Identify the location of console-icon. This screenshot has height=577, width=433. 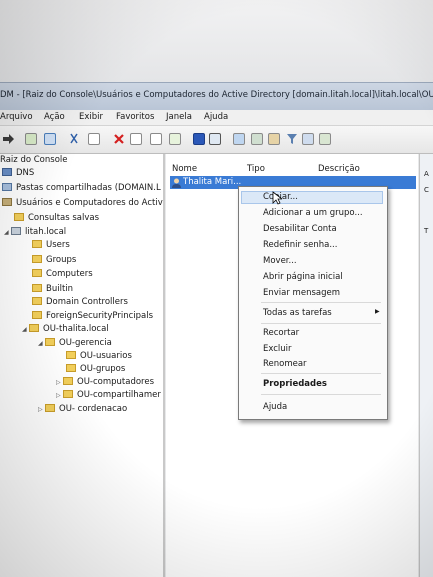
(215, 139).